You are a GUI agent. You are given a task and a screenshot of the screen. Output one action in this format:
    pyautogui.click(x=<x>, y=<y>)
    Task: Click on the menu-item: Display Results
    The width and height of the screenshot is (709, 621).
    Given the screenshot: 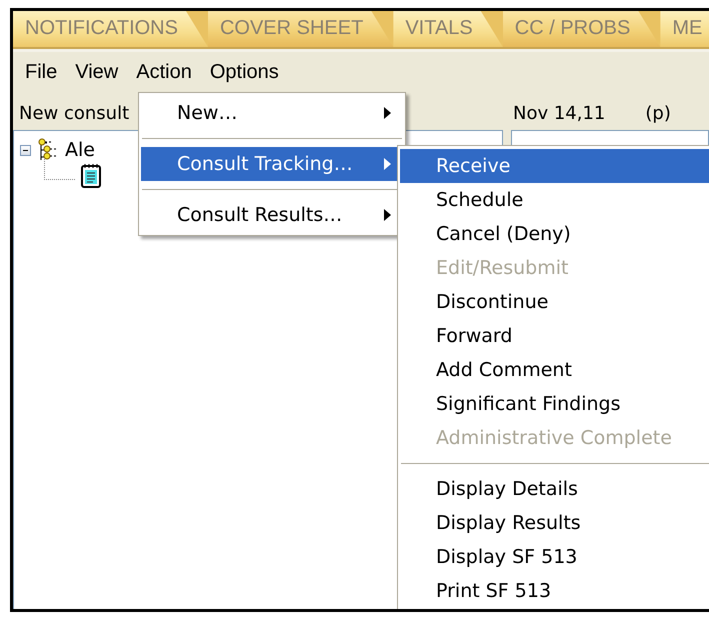 What is the action you would take?
    pyautogui.click(x=554, y=523)
    